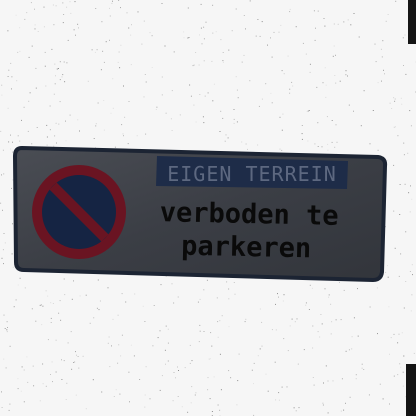 This screenshot has height=416, width=416. I want to click on no-parking-icon, so click(79, 212).